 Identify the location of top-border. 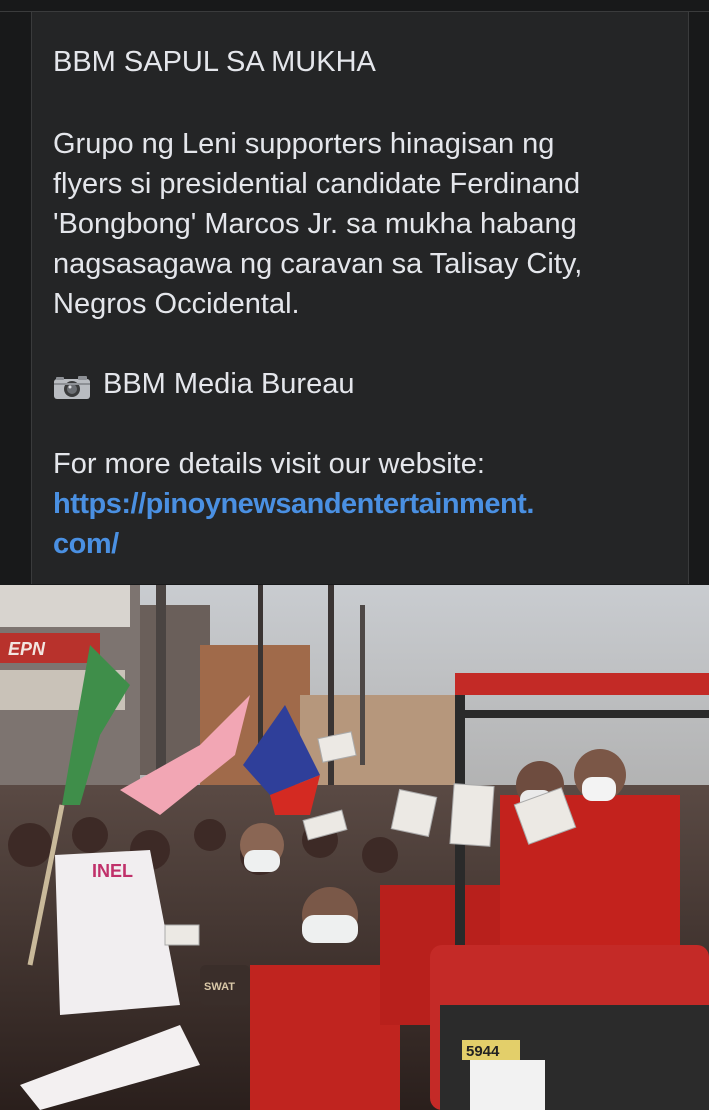
(354, 6).